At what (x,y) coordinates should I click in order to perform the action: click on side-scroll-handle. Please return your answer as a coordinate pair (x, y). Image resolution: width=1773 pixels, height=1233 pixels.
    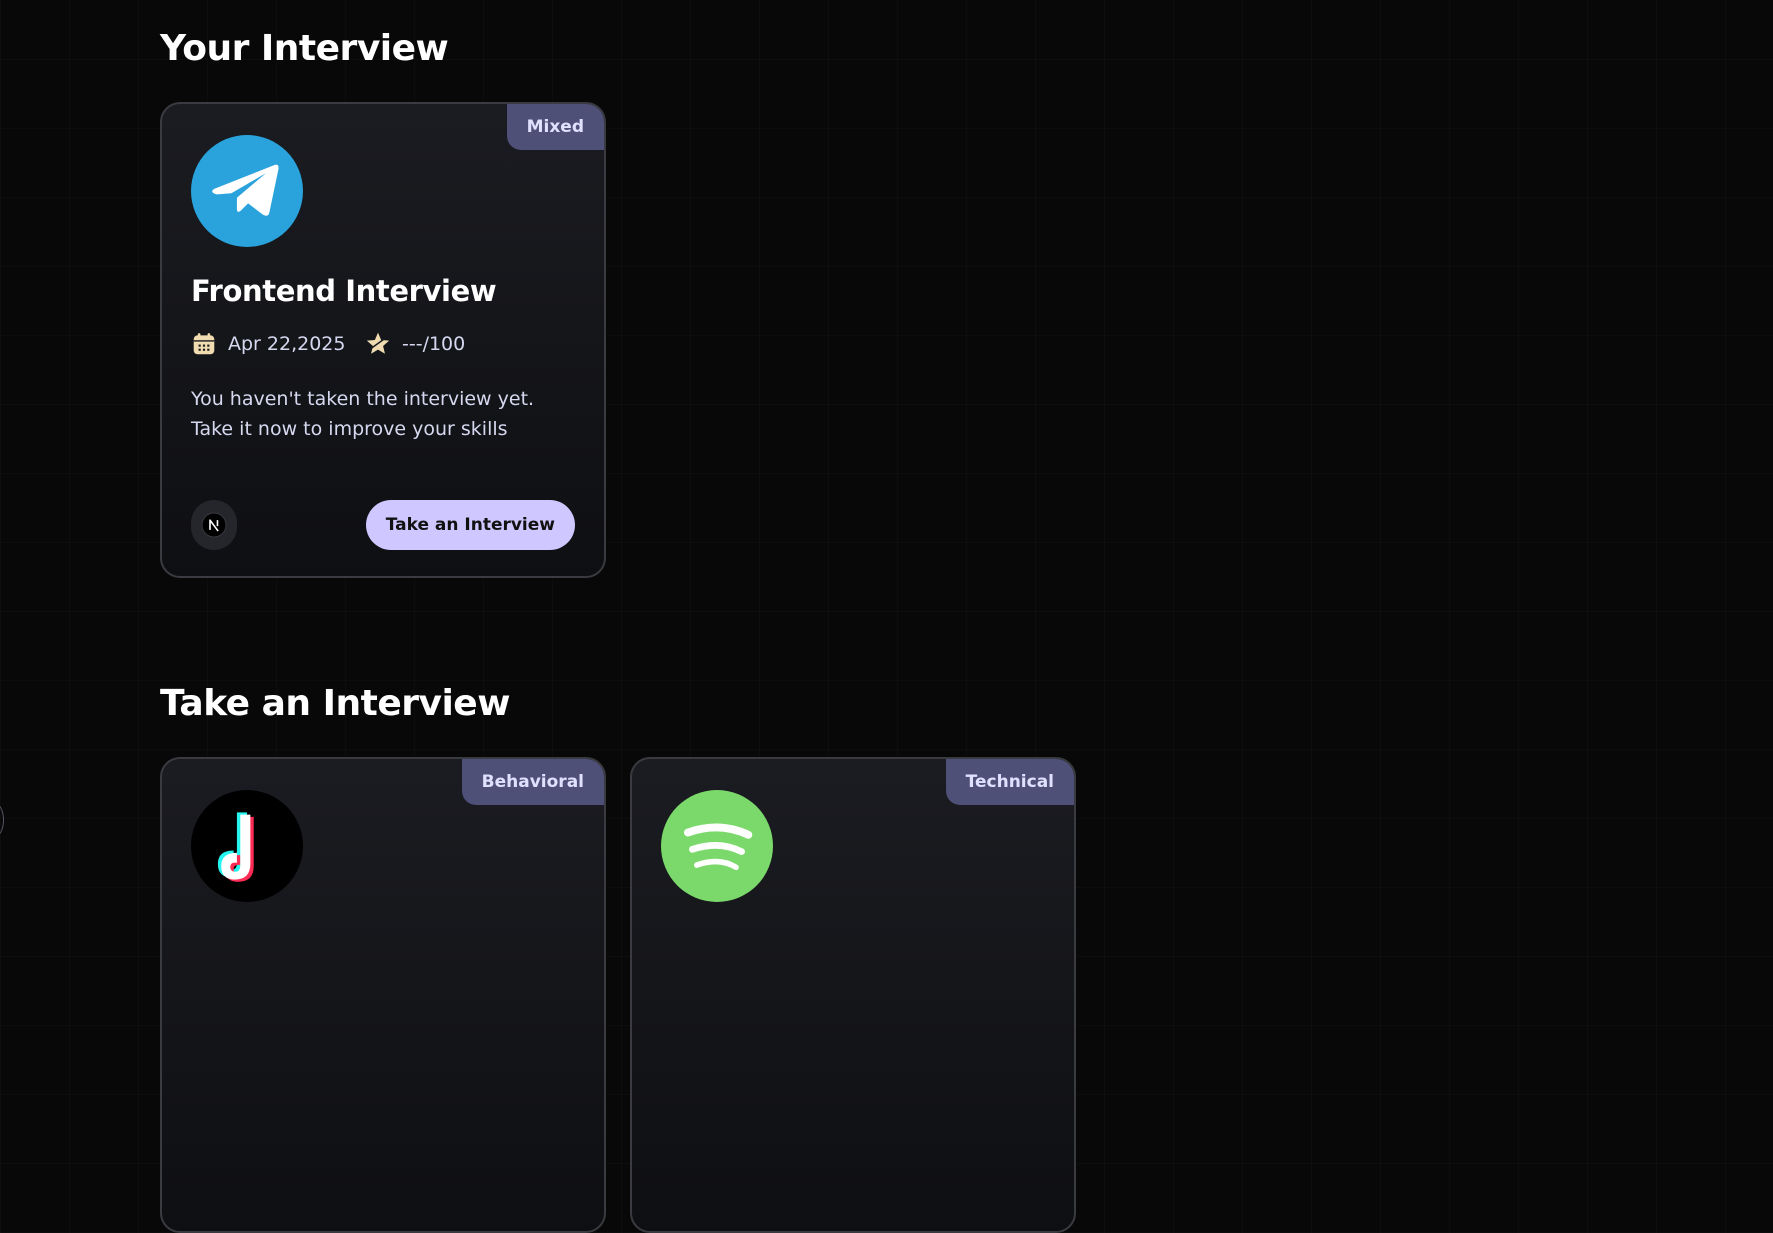
    Looking at the image, I should click on (2, 820).